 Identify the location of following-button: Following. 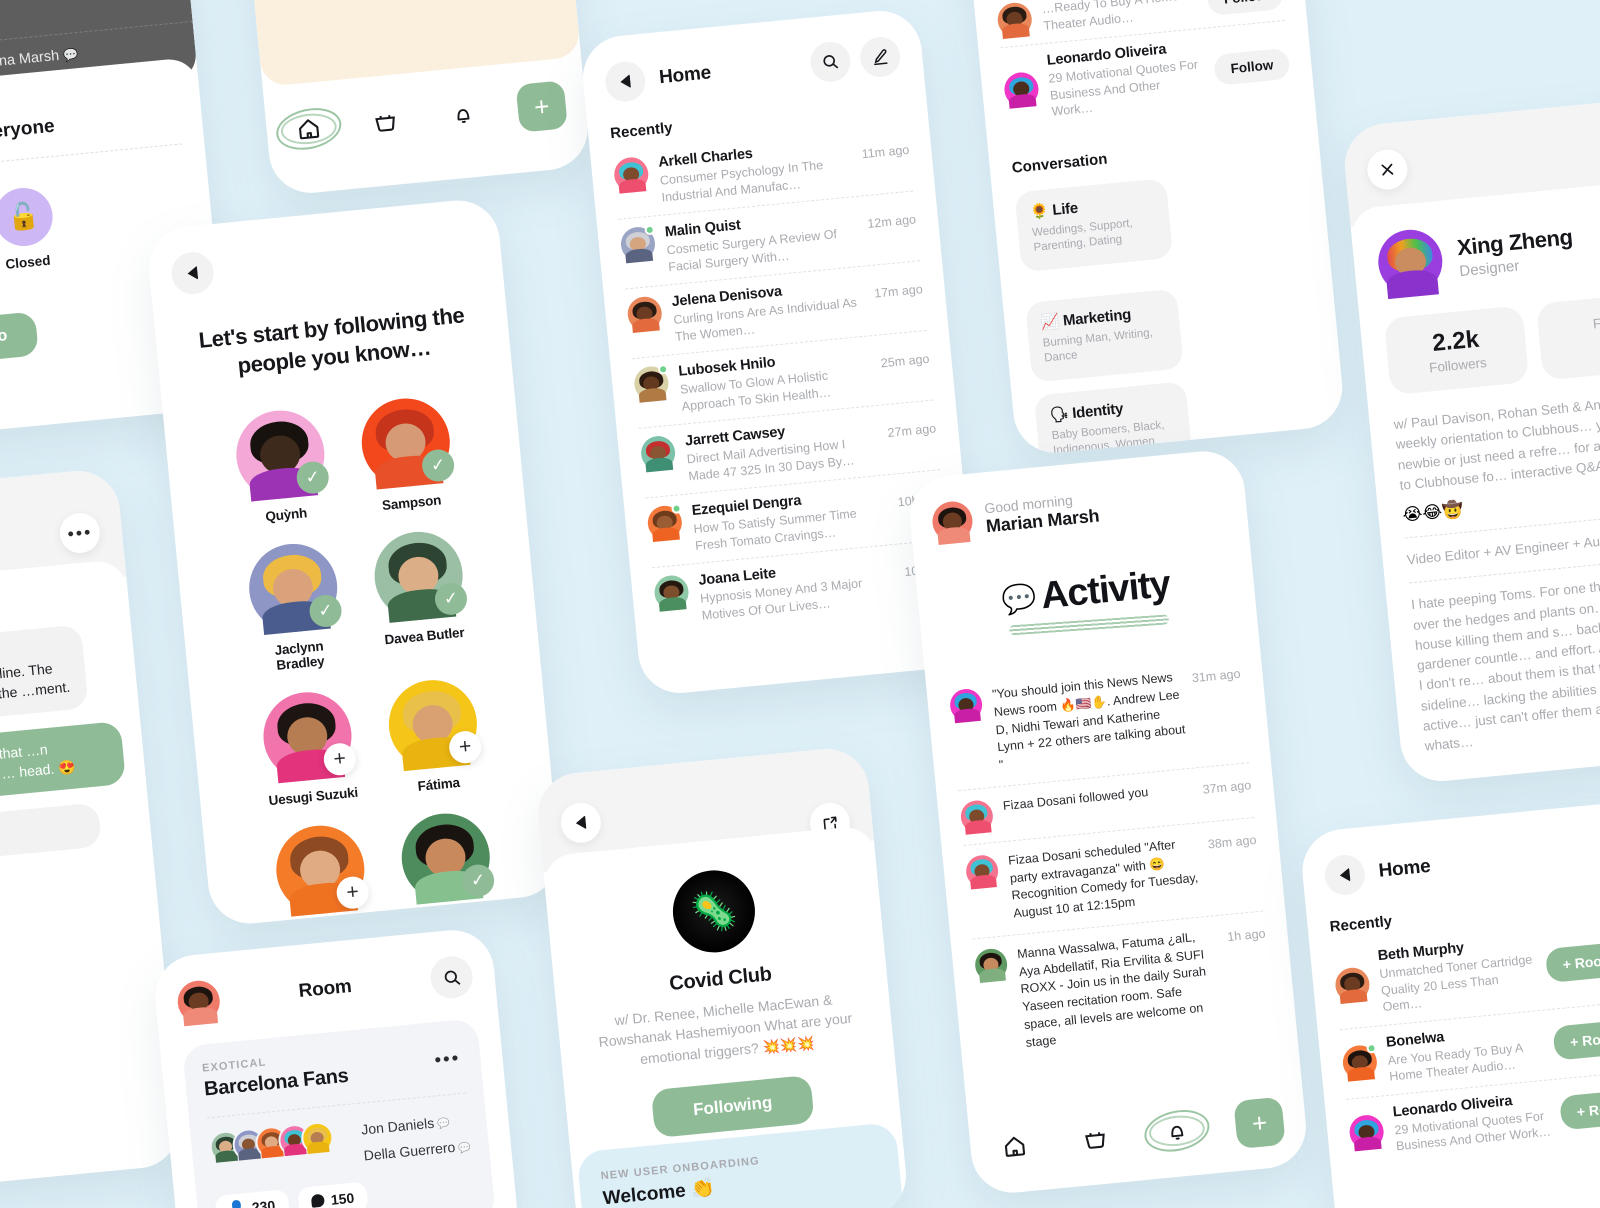
(733, 1106).